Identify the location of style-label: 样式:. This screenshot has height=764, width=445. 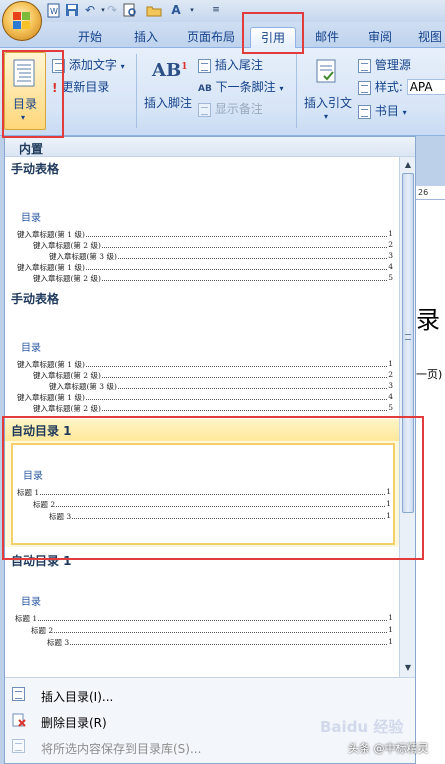
(388, 87).